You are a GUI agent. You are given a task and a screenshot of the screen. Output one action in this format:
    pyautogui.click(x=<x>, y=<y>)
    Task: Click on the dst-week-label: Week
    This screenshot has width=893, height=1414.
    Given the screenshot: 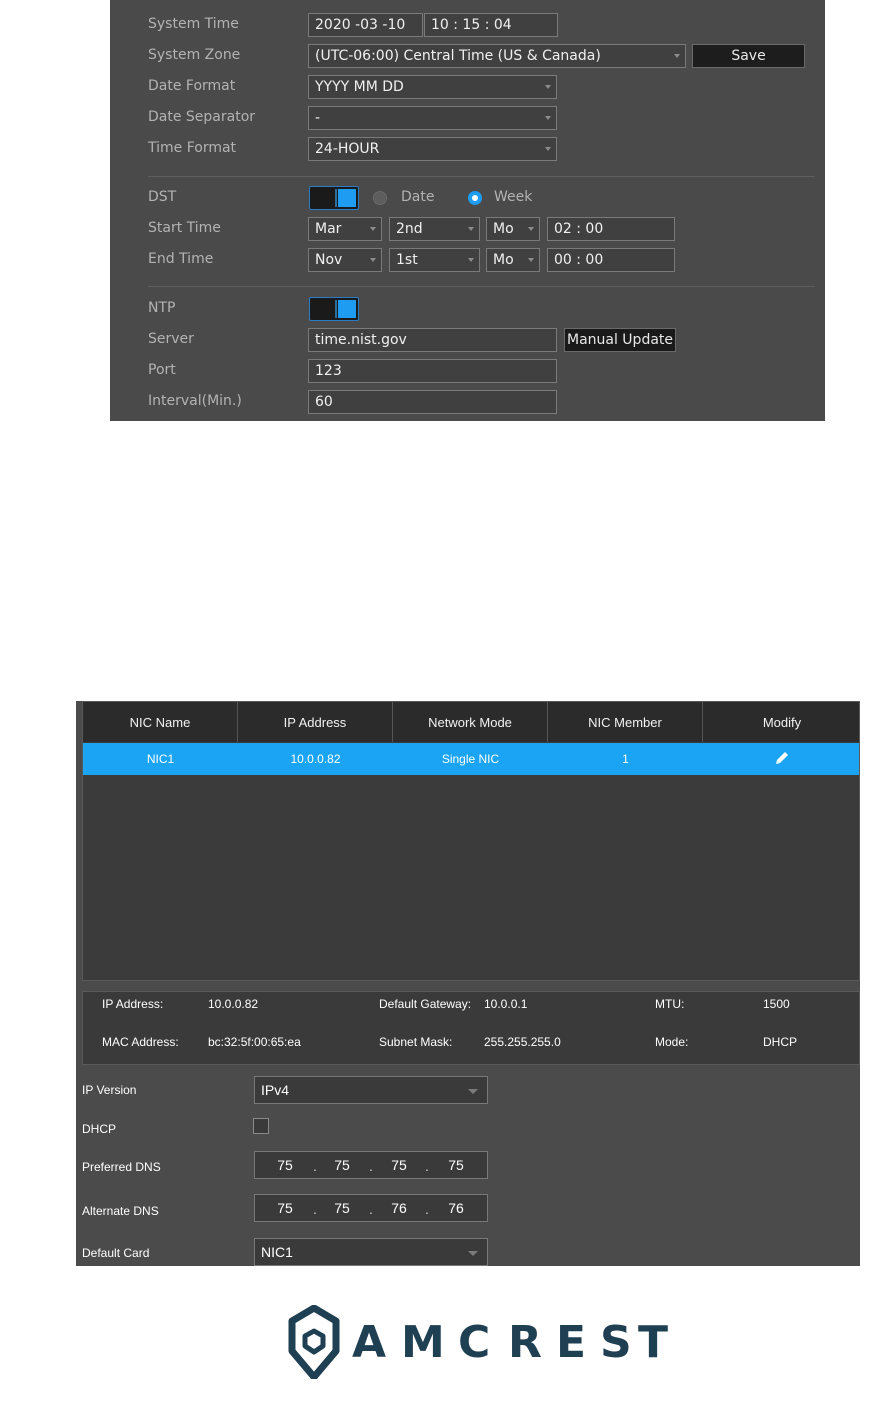 What is the action you would take?
    pyautogui.click(x=513, y=197)
    